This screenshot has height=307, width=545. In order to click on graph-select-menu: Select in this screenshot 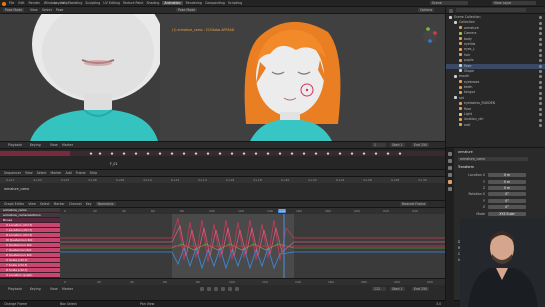, I will do `click(45, 204)`.